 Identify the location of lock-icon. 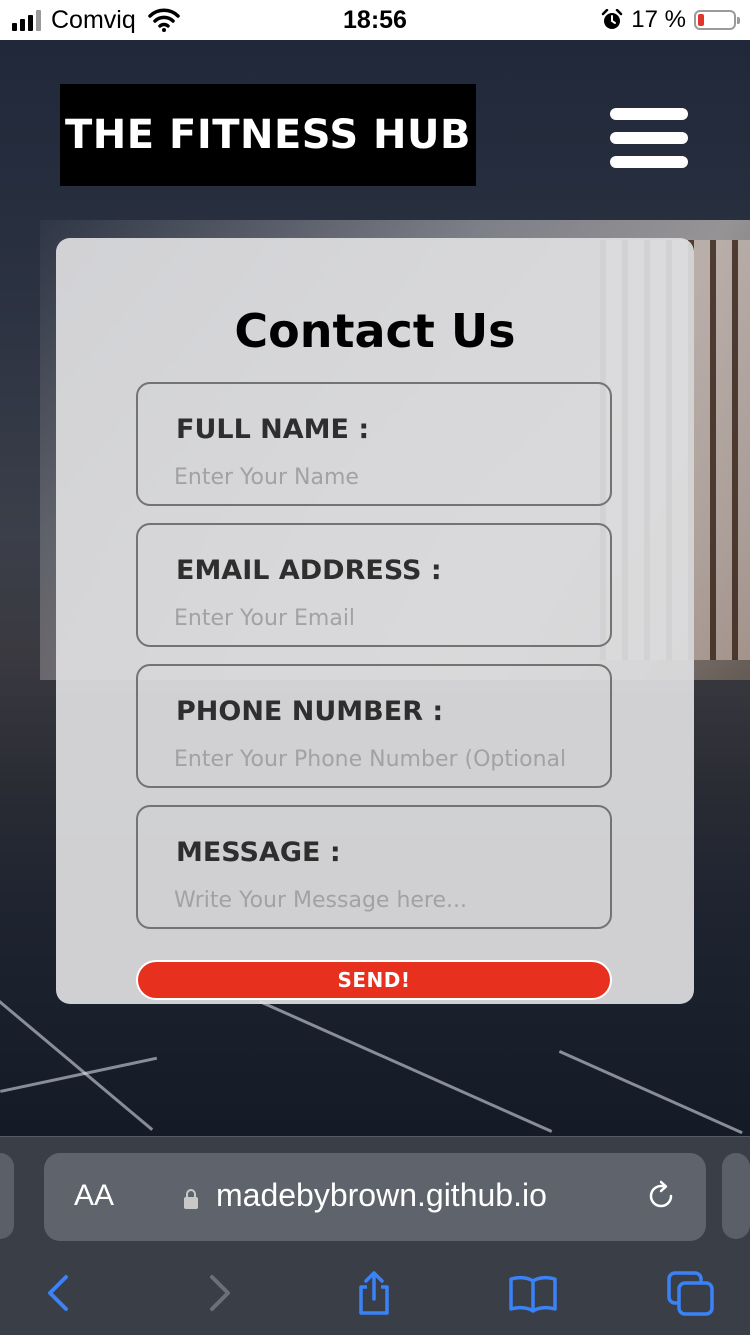
(191, 1199).